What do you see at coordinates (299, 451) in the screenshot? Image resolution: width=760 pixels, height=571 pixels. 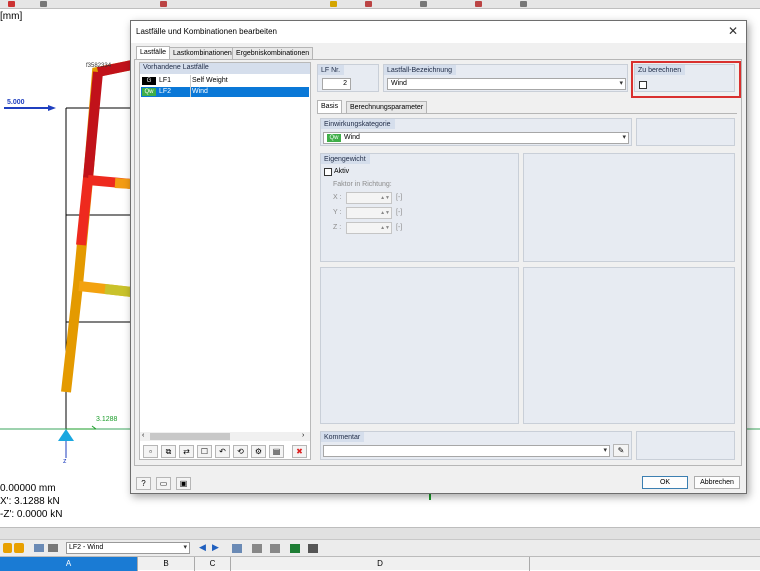 I see `delete-icon: ✖` at bounding box center [299, 451].